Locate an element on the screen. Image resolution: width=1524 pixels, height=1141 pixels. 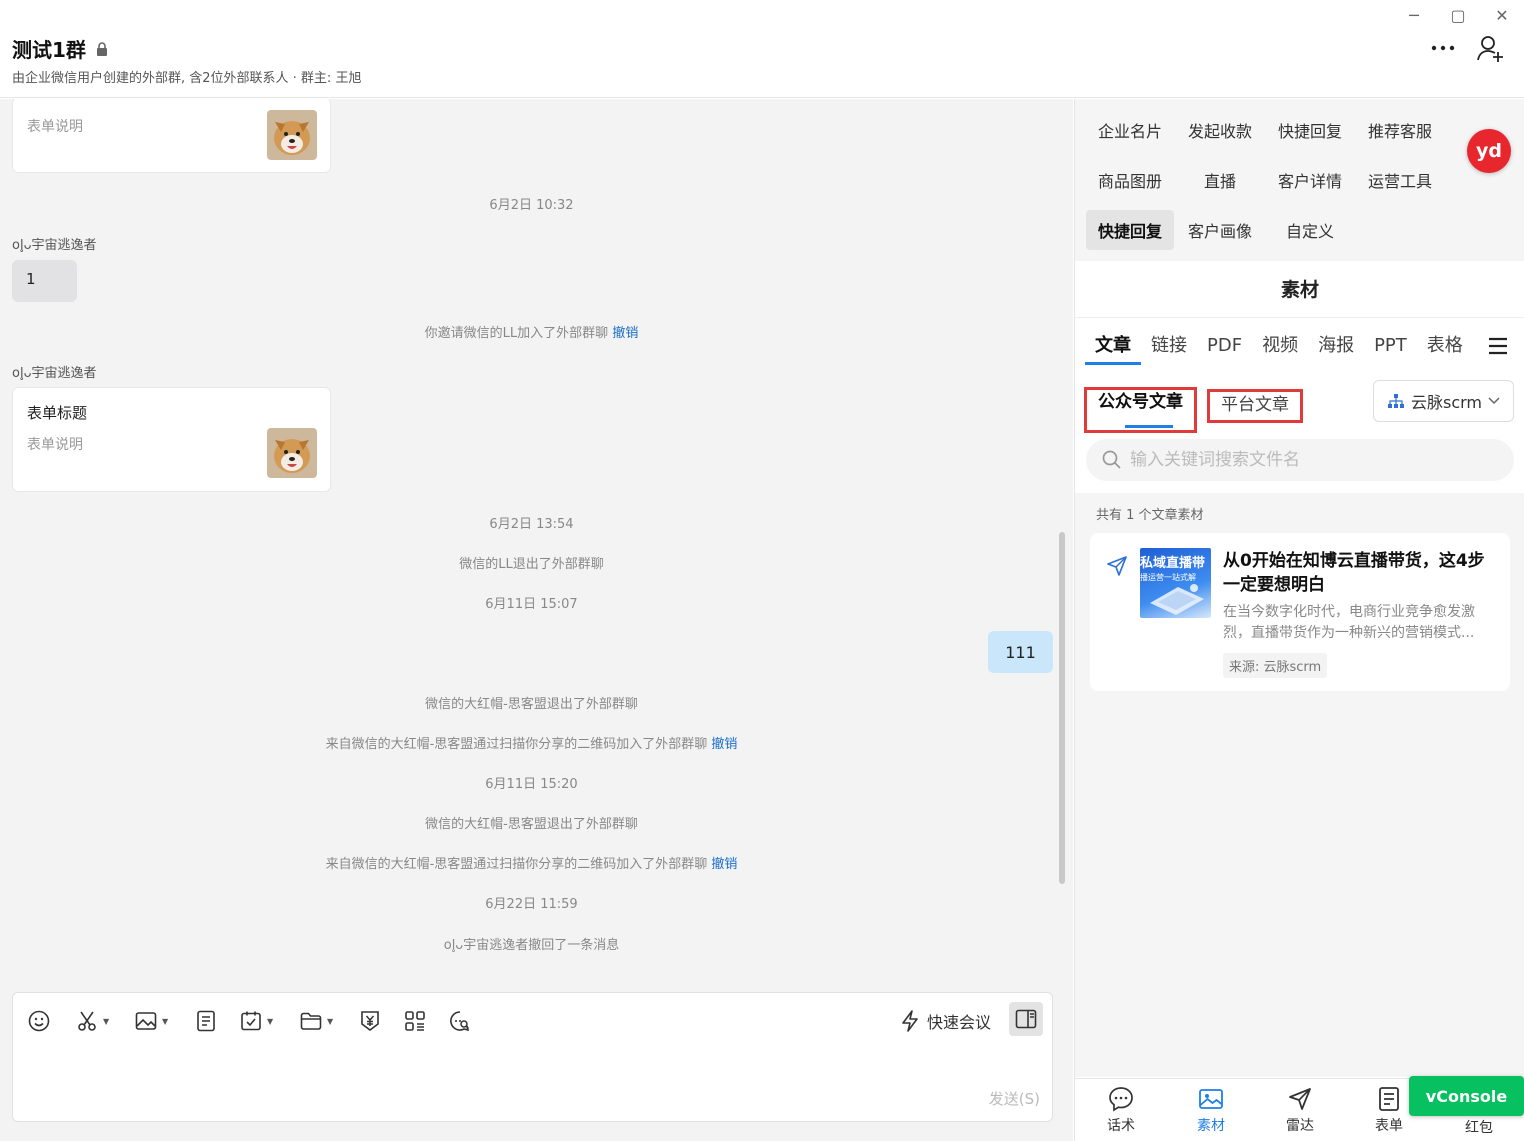
tab-link: 链接 is located at coordinates (1169, 348).